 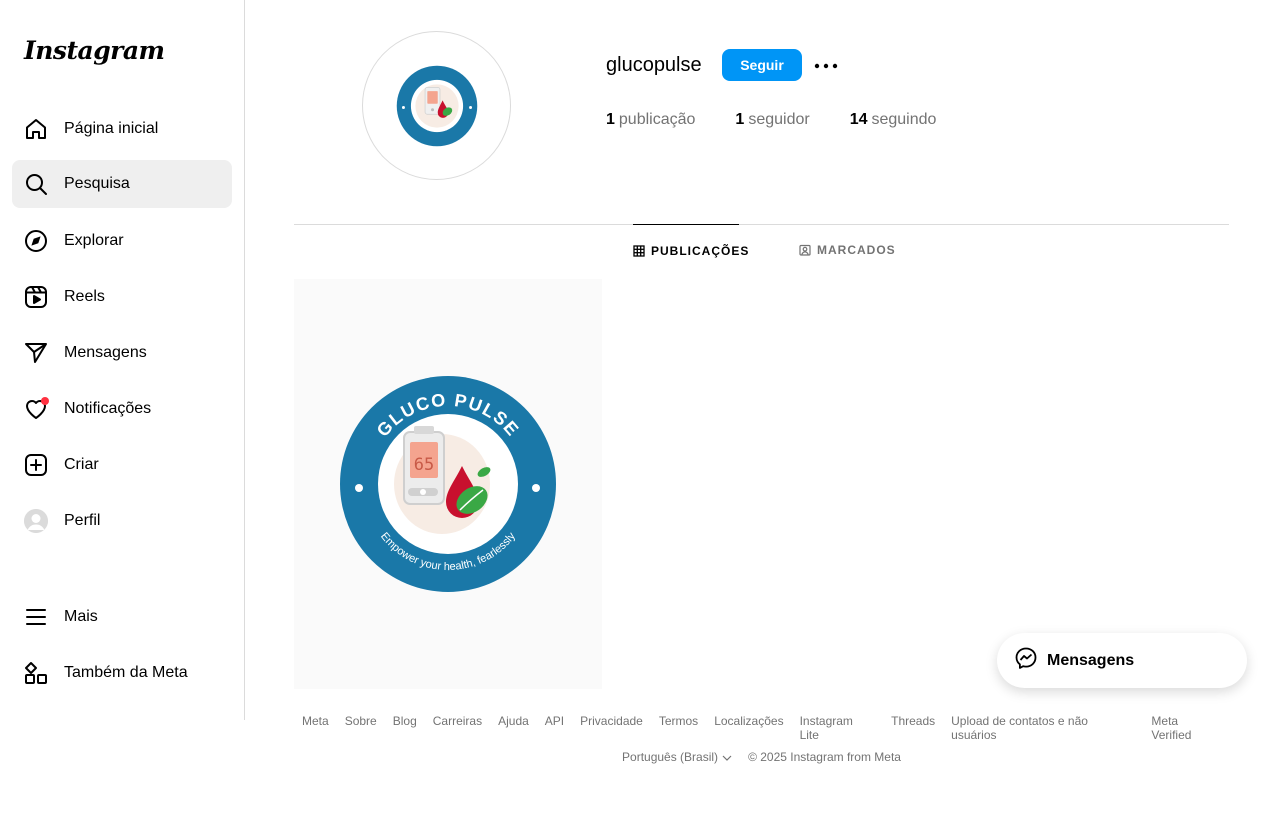 I want to click on notification-badge, so click(x=45, y=401).